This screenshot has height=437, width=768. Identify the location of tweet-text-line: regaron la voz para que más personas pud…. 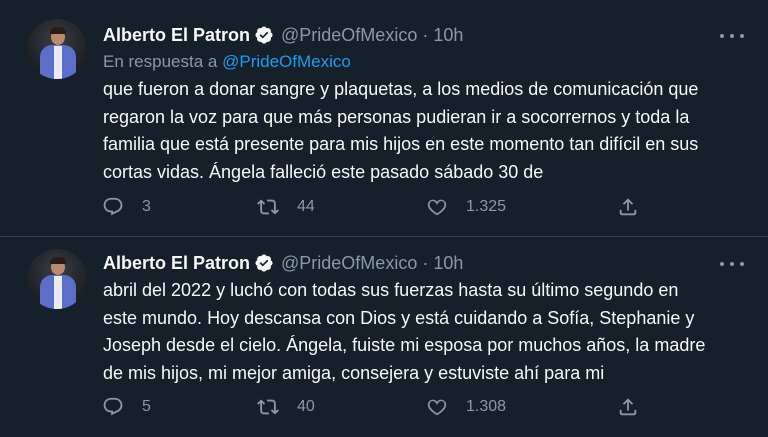
(396, 116).